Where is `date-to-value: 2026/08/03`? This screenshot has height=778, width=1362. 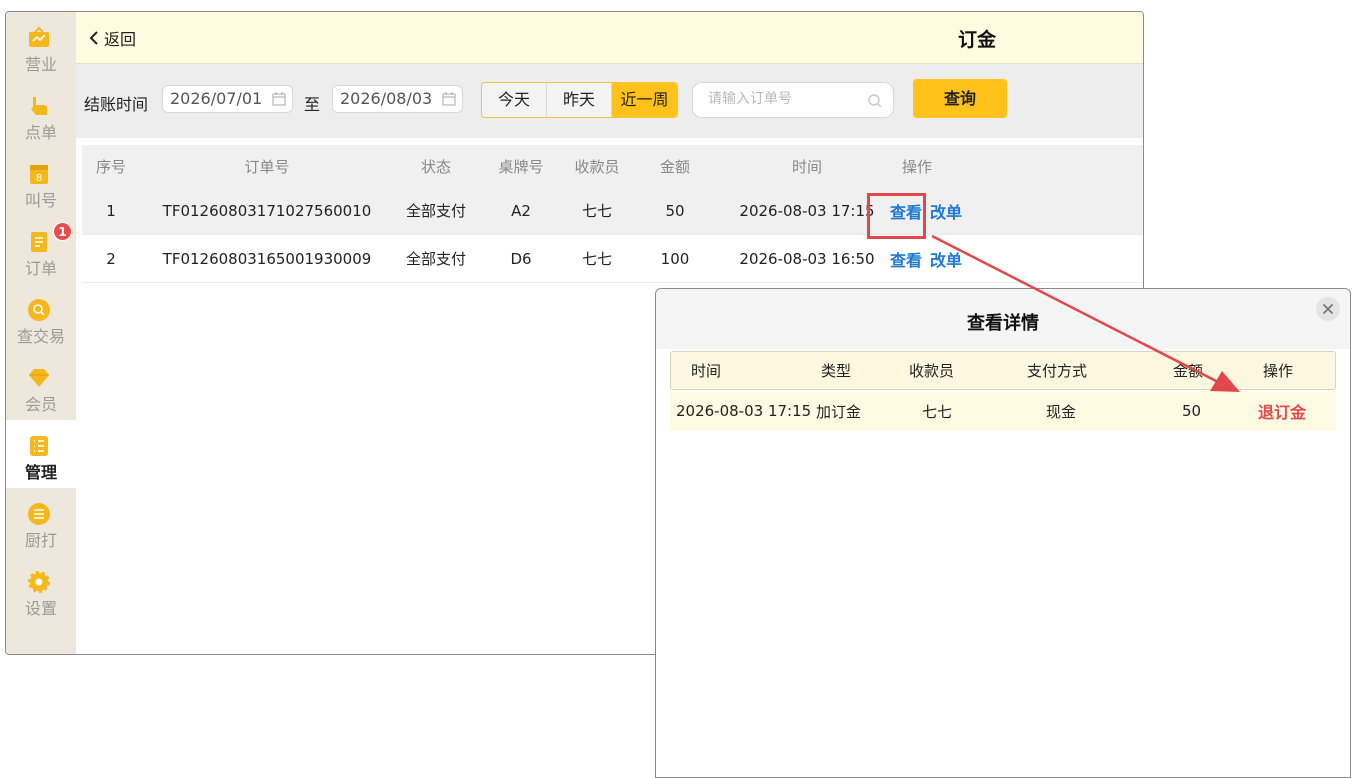
date-to-value: 2026/08/03 is located at coordinates (386, 98).